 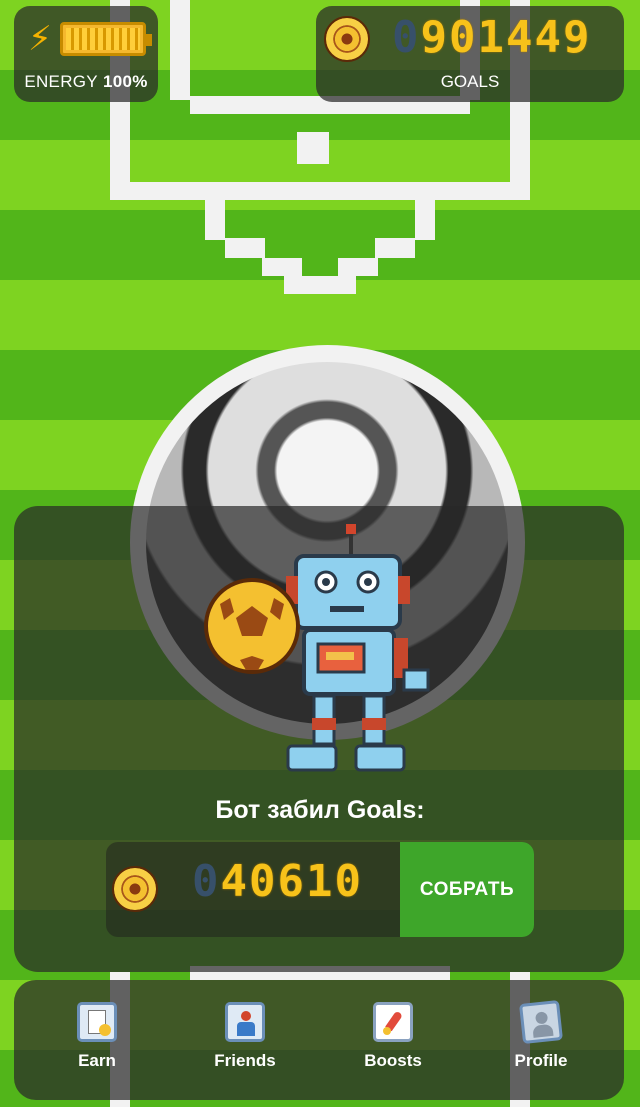 I want to click on nav-item-boosts: Boosts, so click(x=393, y=1036).